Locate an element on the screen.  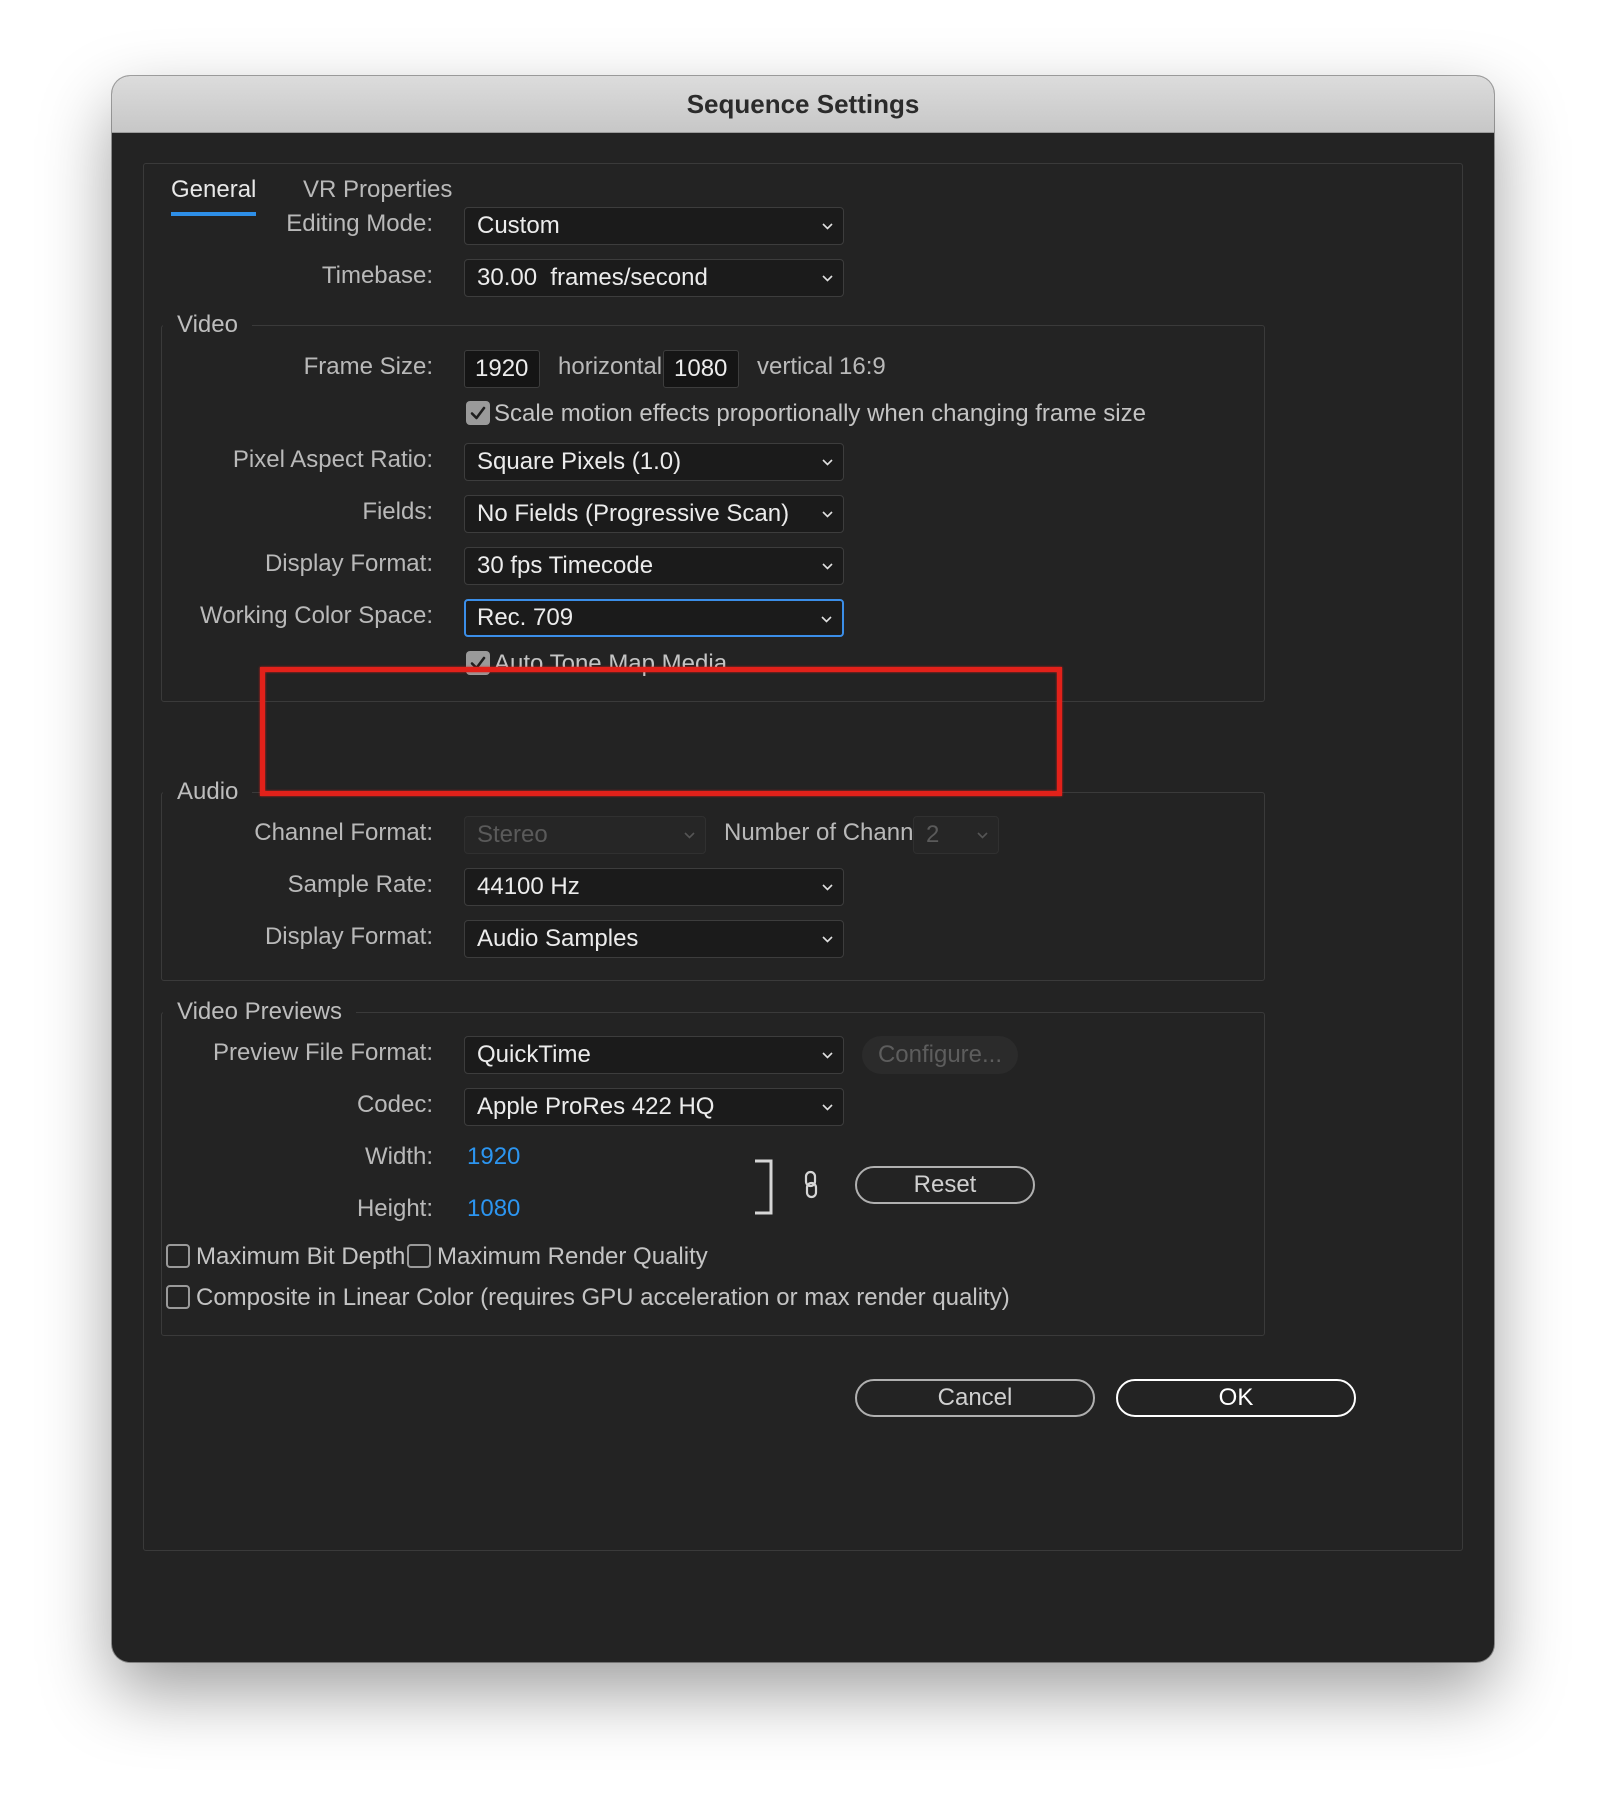
max-render-quality-checkbox is located at coordinates (419, 1256).